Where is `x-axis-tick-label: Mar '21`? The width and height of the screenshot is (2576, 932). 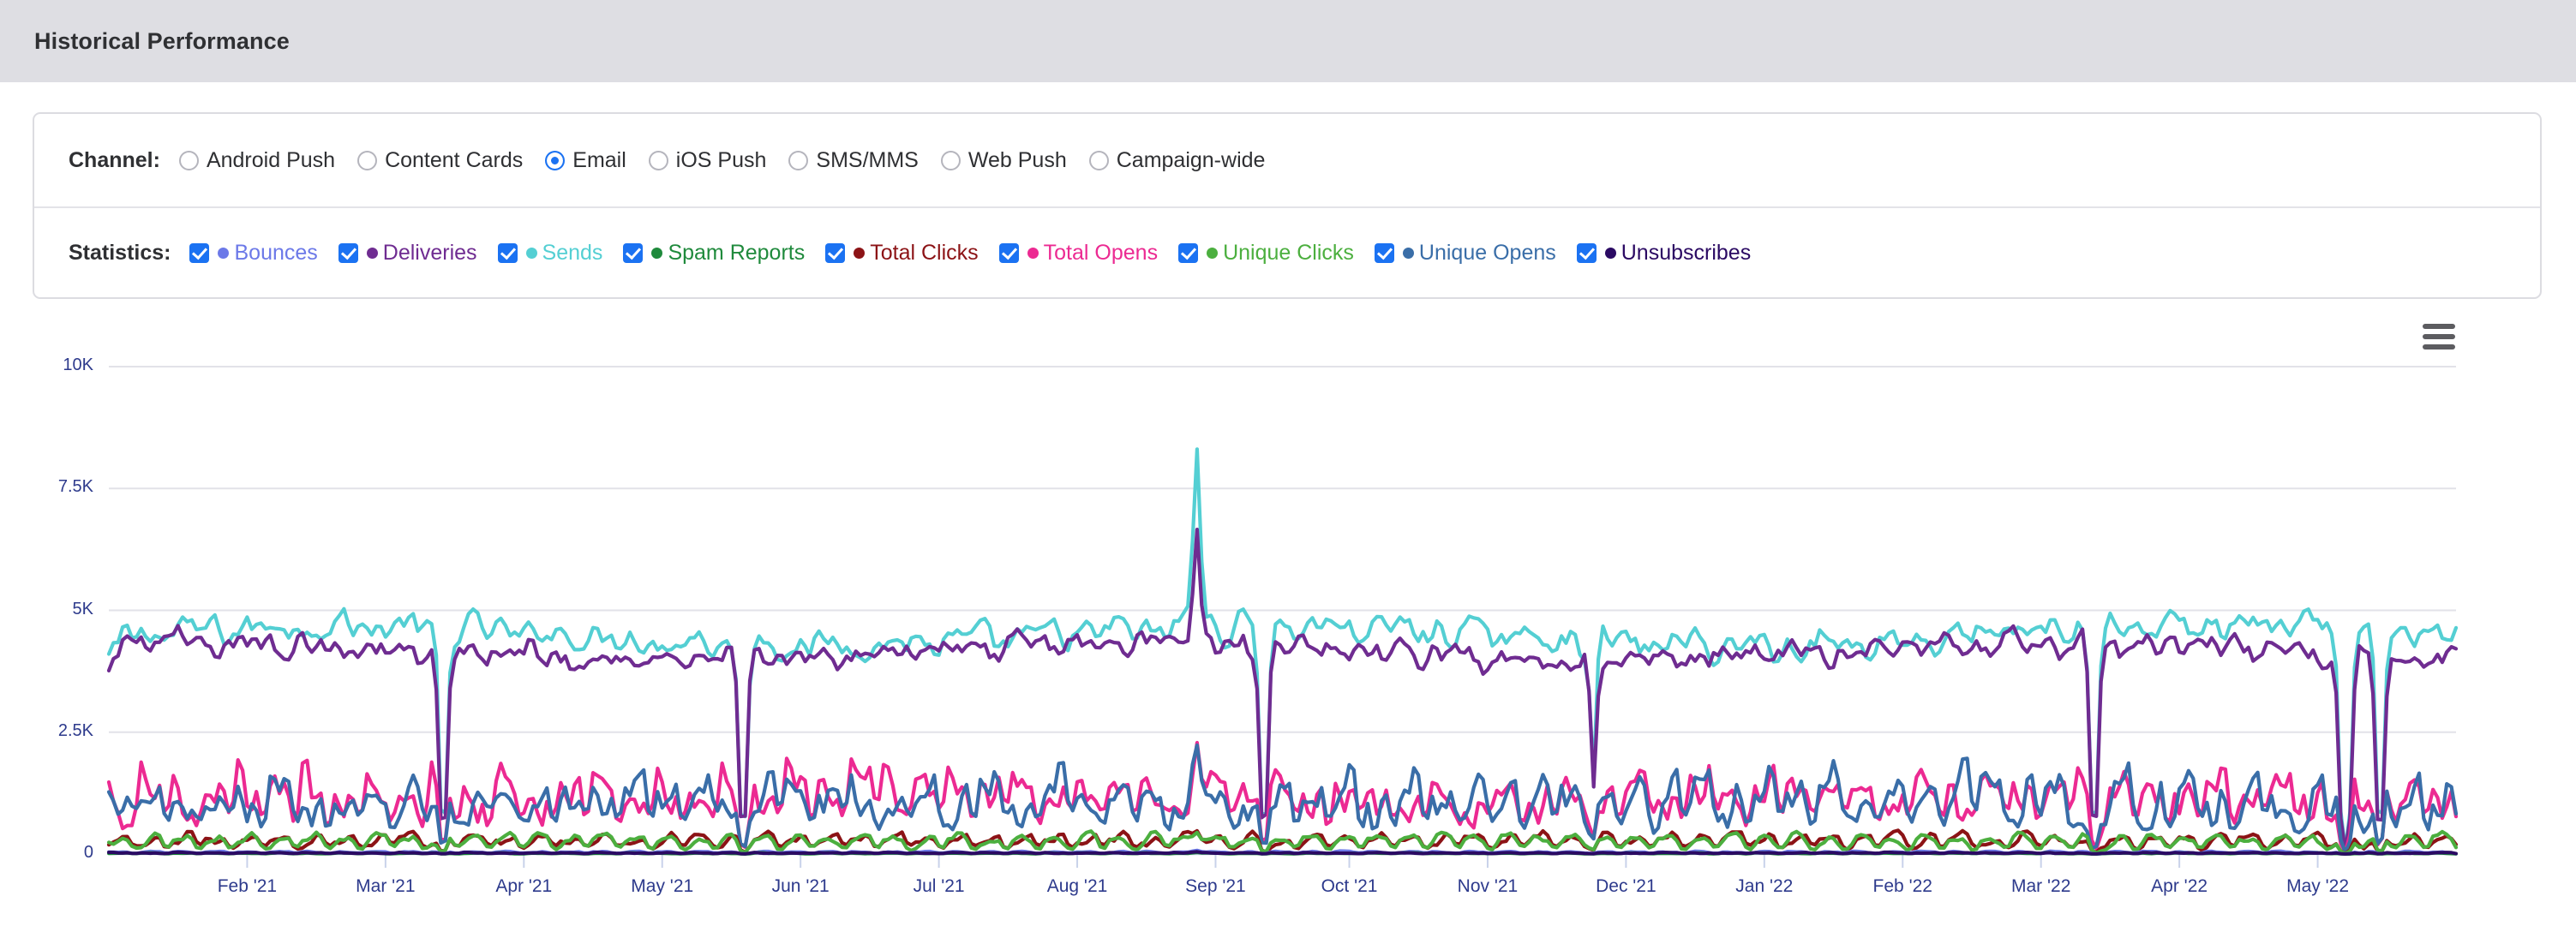 x-axis-tick-label: Mar '21 is located at coordinates (386, 886).